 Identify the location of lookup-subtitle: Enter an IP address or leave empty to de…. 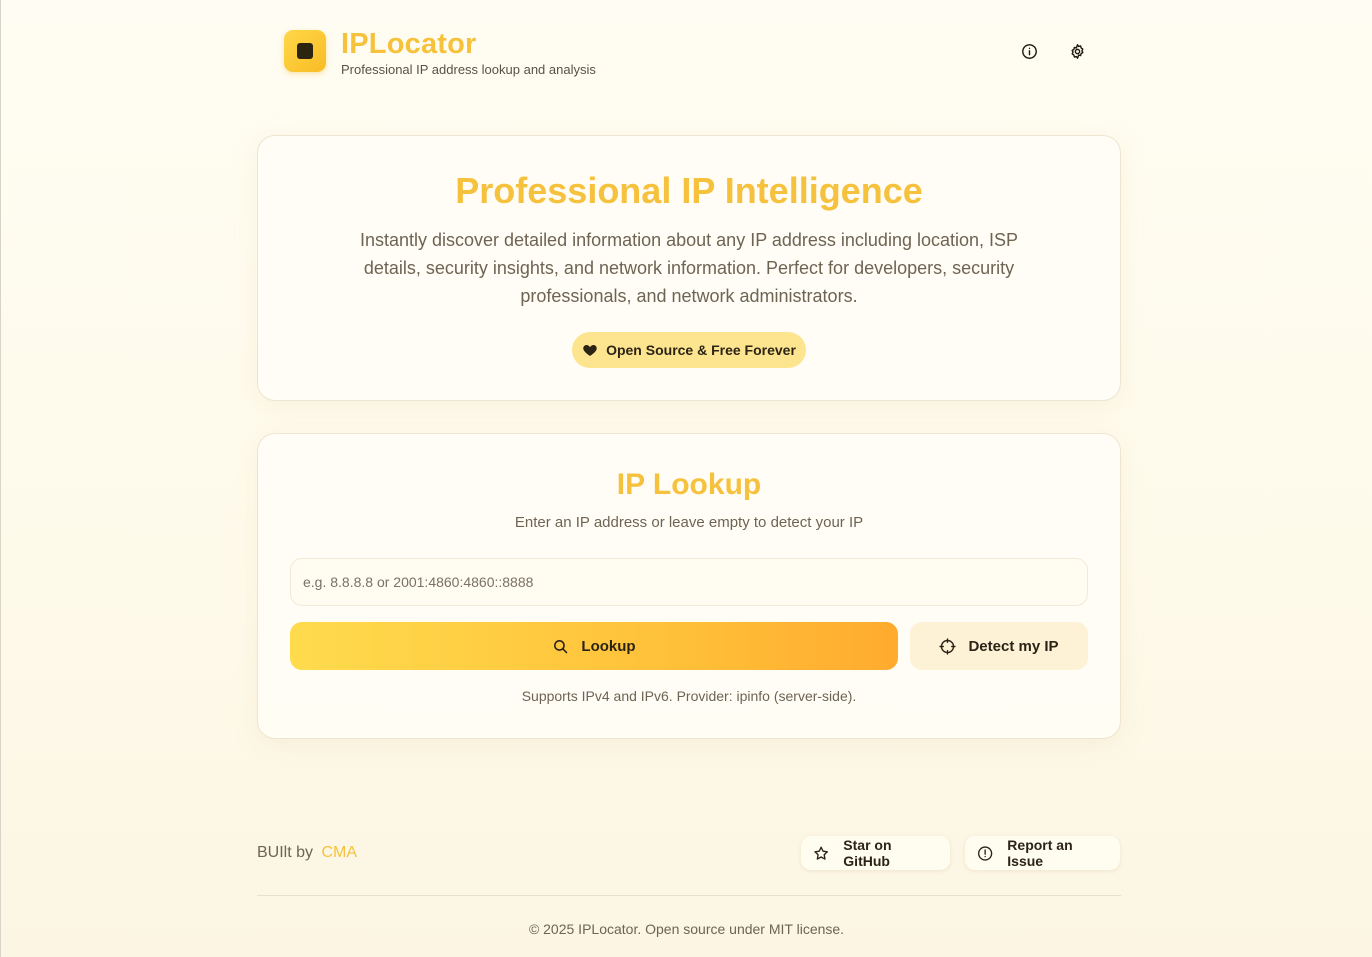
(689, 522).